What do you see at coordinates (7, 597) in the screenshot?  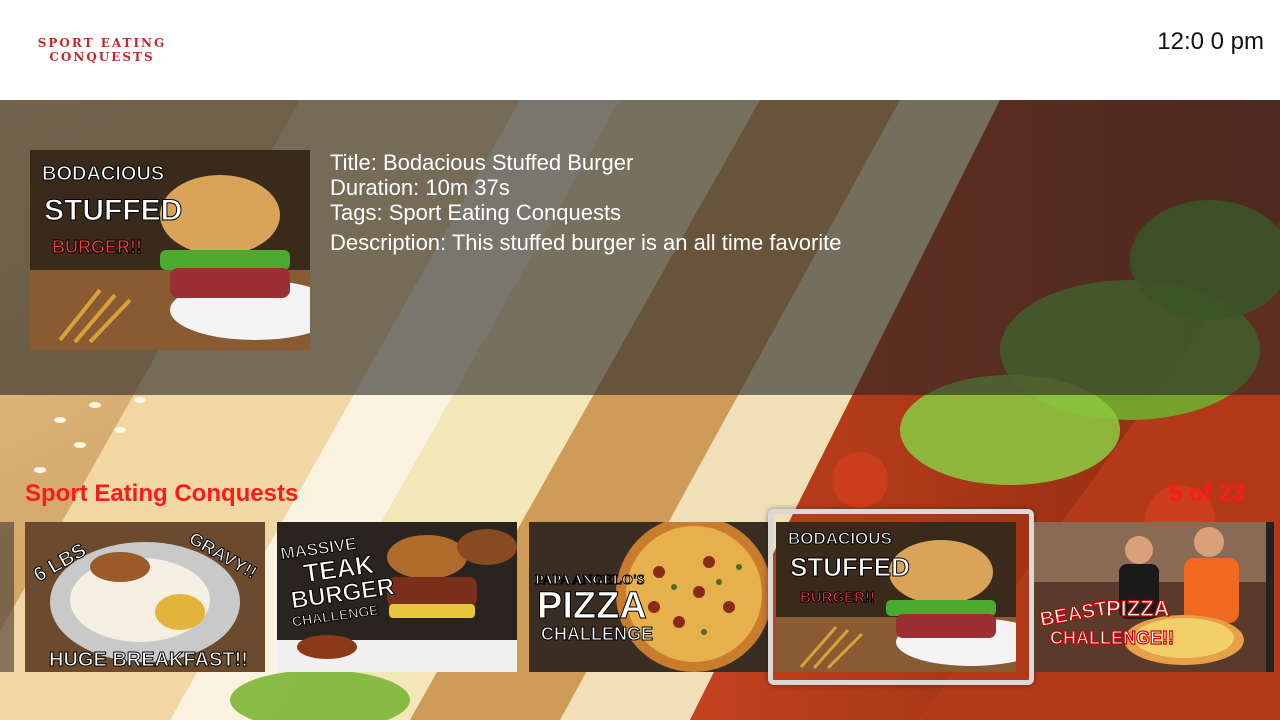 I see `previous-tile-edge` at bounding box center [7, 597].